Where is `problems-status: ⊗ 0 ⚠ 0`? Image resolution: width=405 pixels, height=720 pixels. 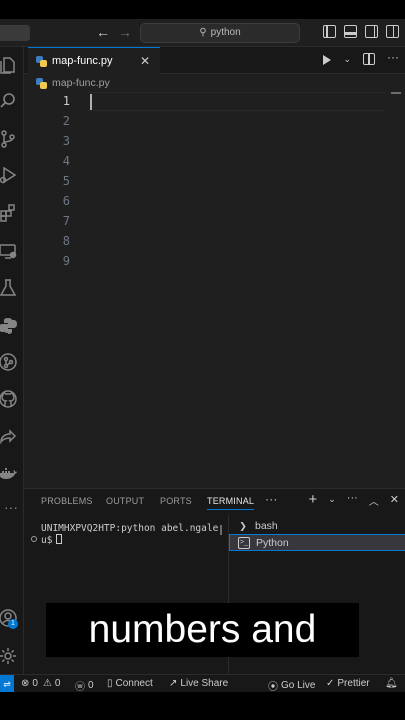 problems-status: ⊗ 0 ⚠ 0 is located at coordinates (40, 683).